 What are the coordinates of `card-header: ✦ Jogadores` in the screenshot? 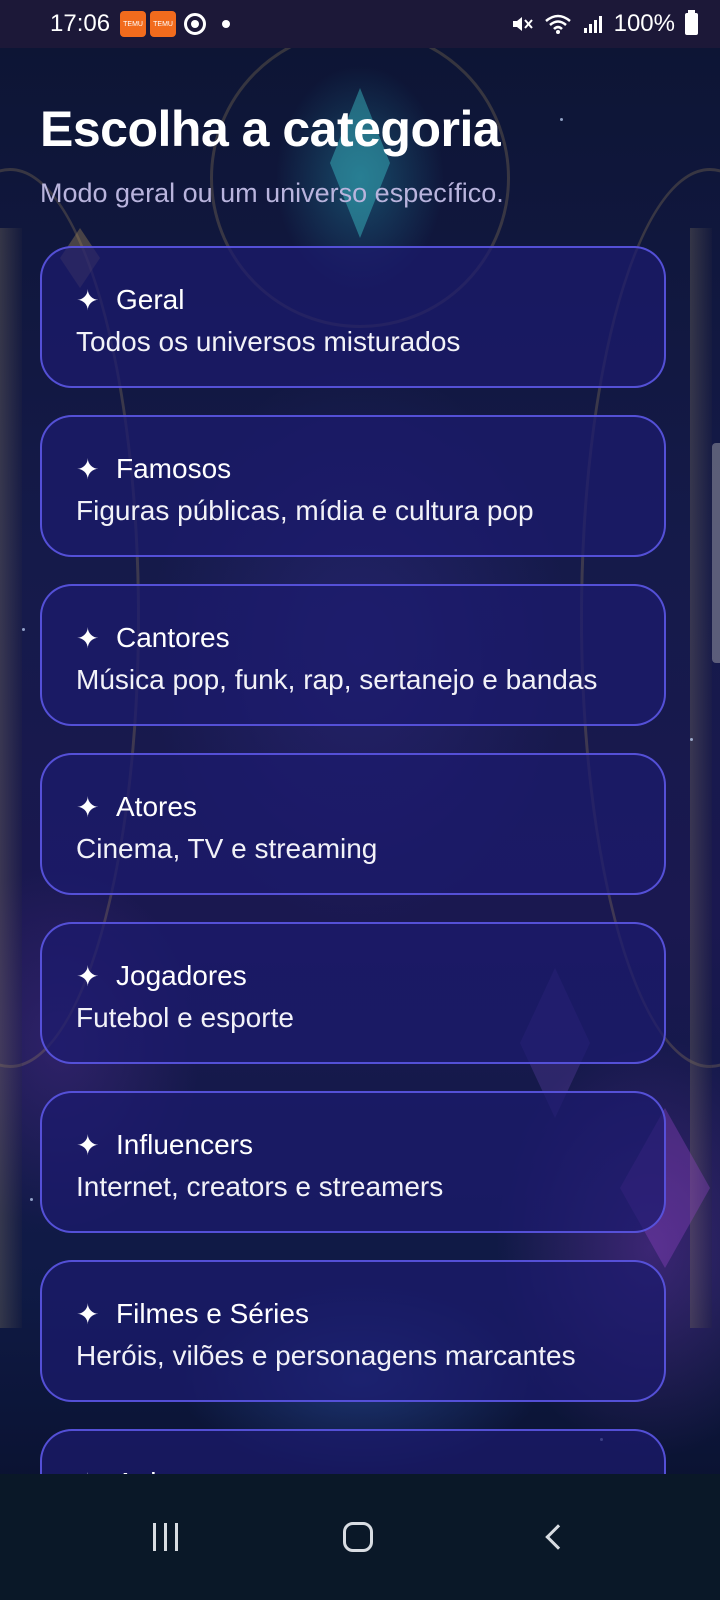 It's located at (353, 976).